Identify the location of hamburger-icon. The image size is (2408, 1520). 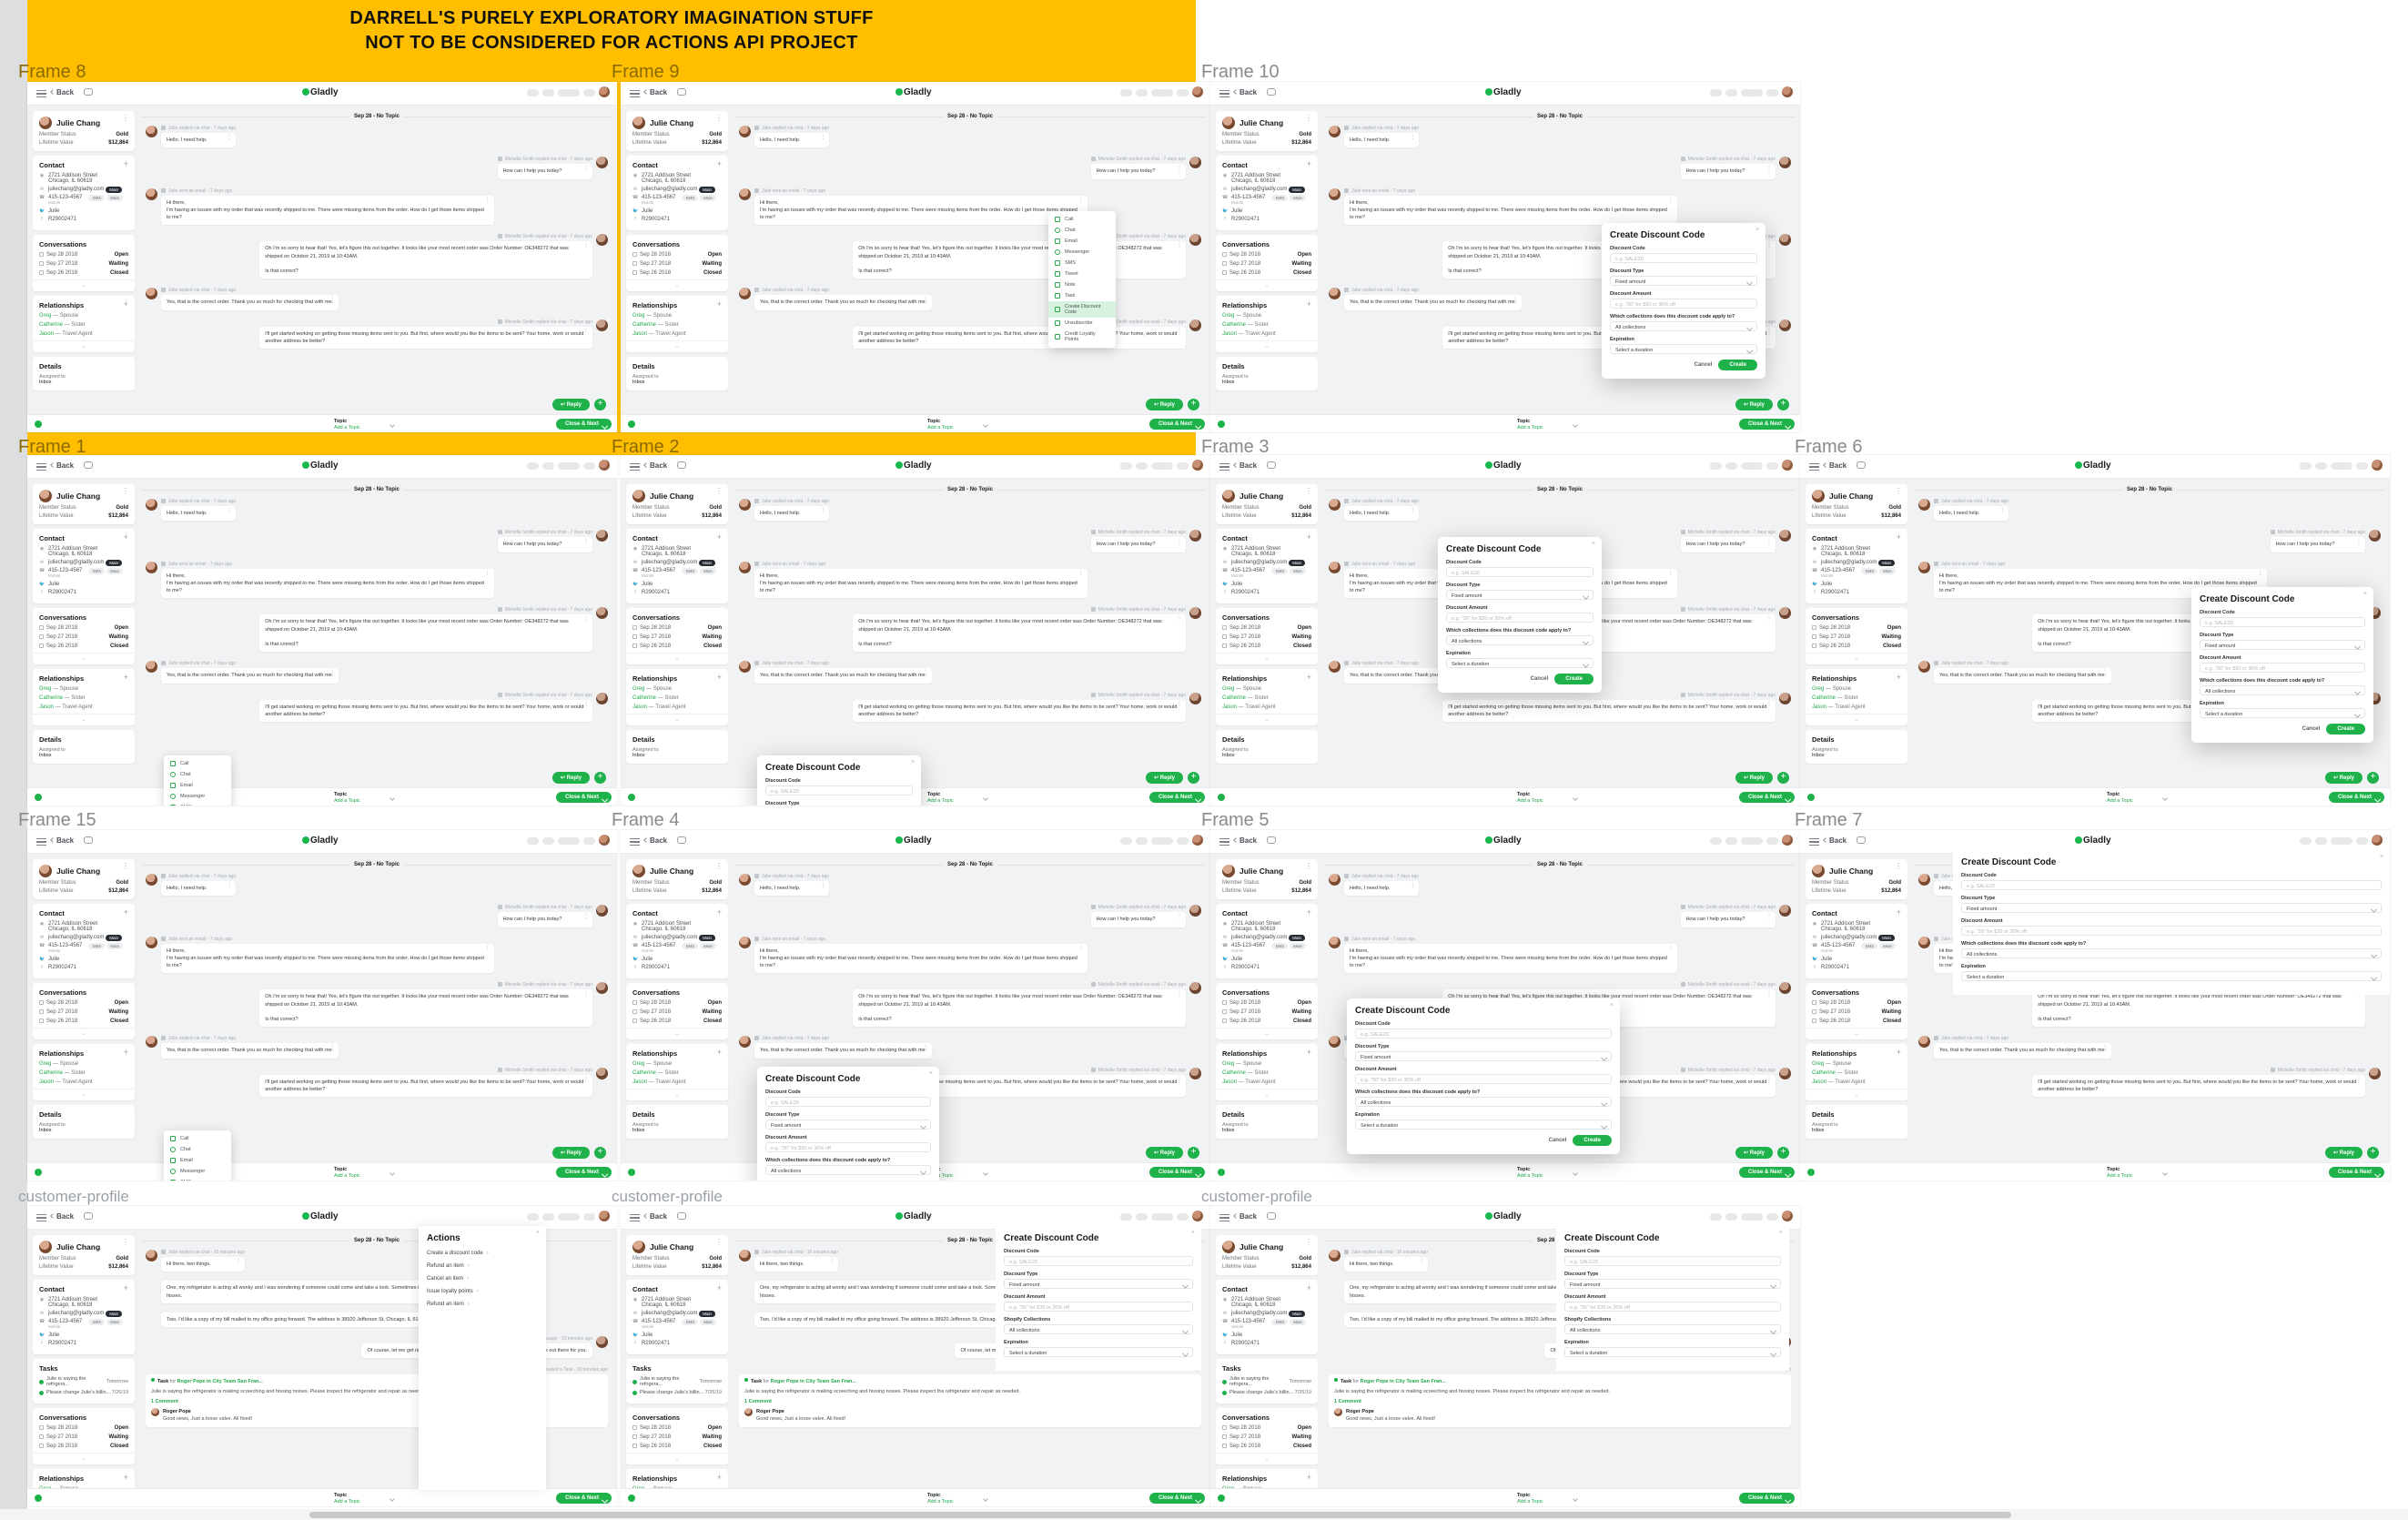
(1224, 467).